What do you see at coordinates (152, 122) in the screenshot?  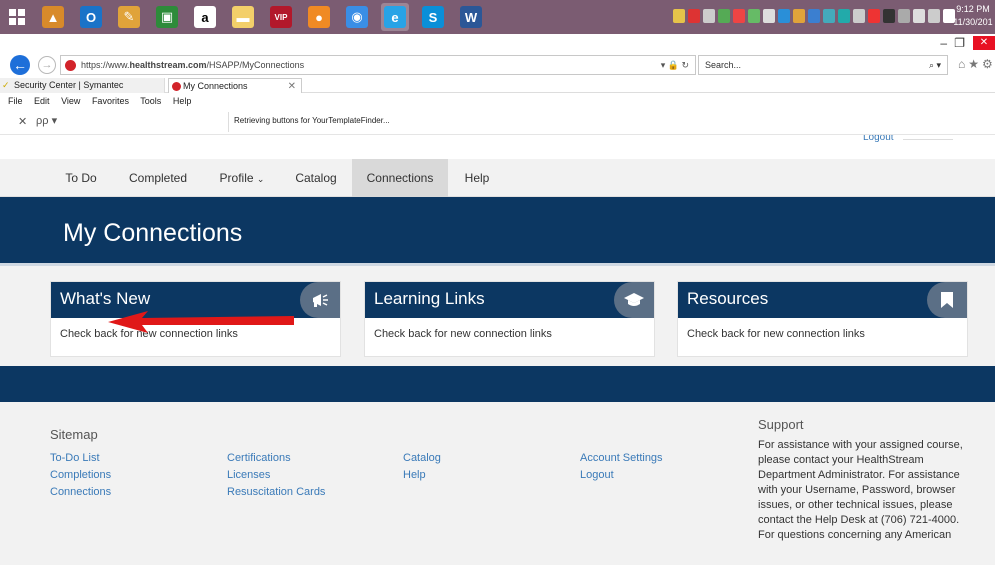 I see `toolbar-search-input` at bounding box center [152, 122].